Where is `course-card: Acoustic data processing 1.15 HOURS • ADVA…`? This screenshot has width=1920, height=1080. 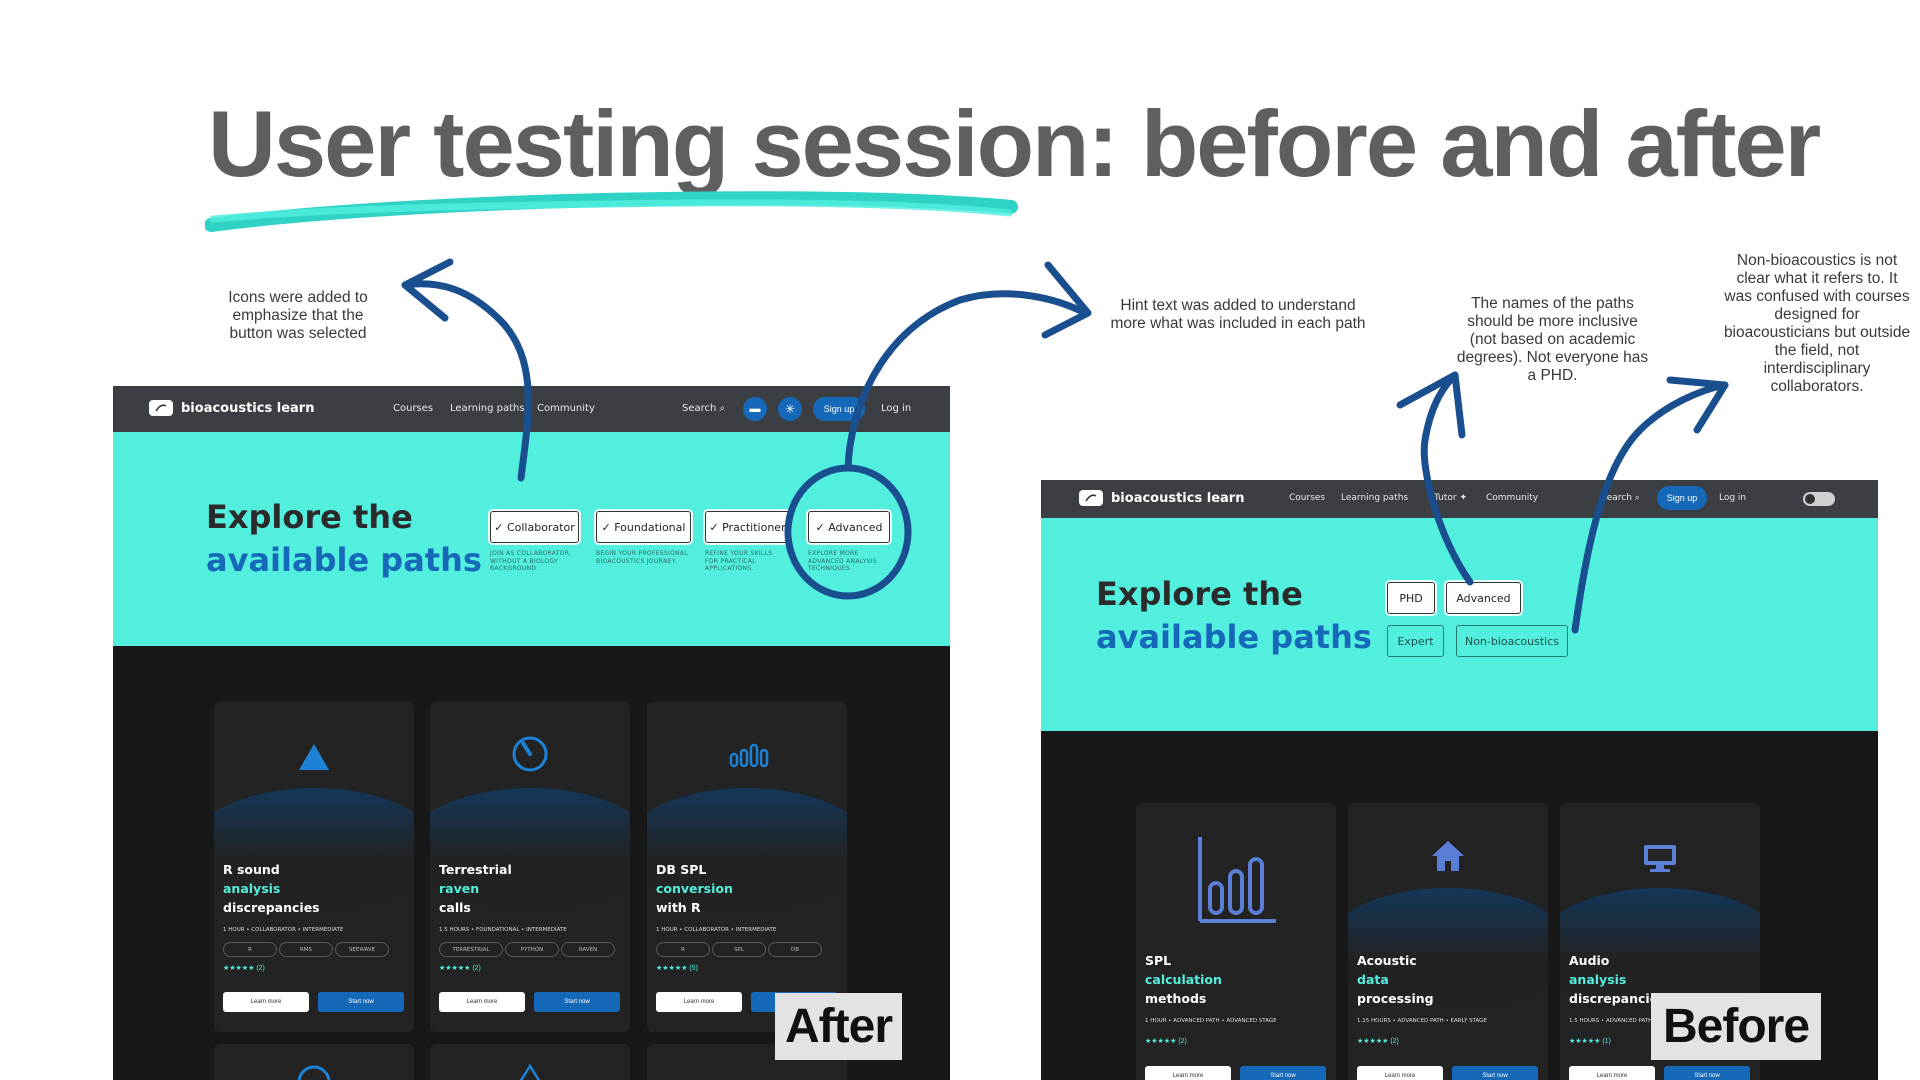
course-card: Acoustic data processing 1.15 HOURS • ADVA… is located at coordinates (1448, 941).